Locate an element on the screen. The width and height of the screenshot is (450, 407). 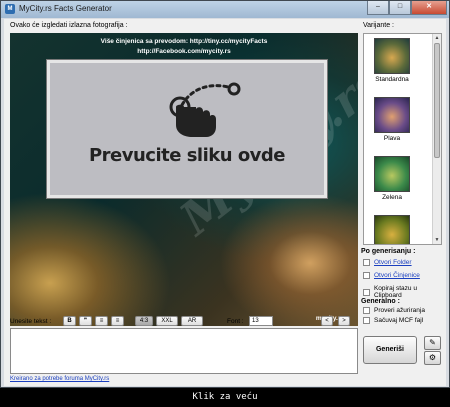
copy-path-label: Kopiraj stazu u Clipboard is located at coordinates (395, 292).